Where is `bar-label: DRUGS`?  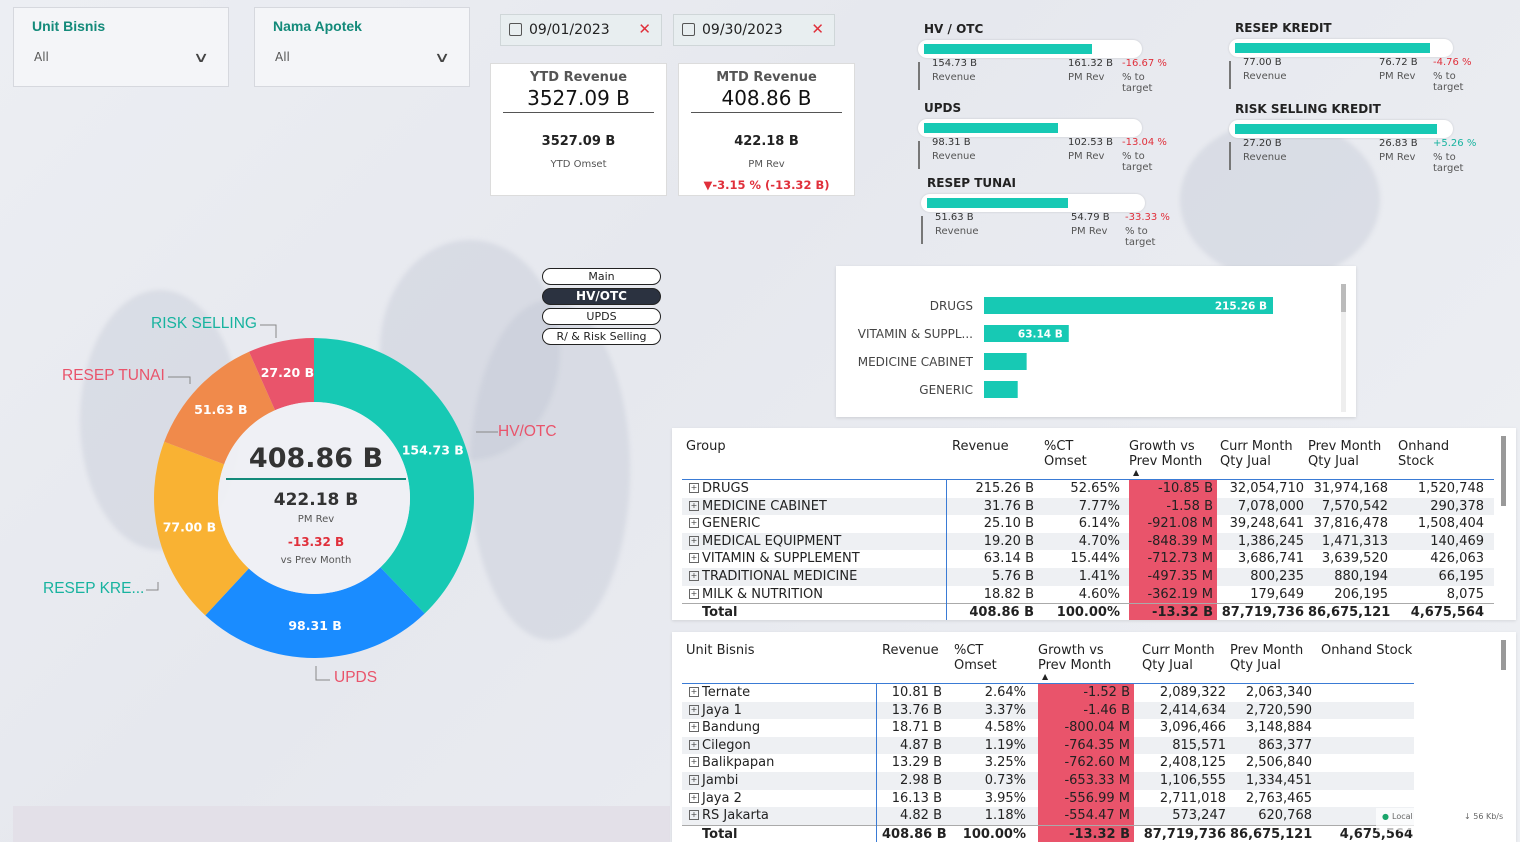
bar-label: DRUGS is located at coordinates (951, 306).